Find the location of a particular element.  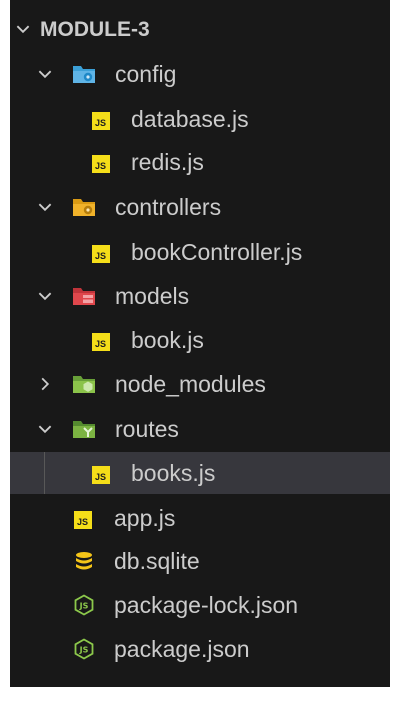

tree-item-label: package.json is located at coordinates (182, 649).